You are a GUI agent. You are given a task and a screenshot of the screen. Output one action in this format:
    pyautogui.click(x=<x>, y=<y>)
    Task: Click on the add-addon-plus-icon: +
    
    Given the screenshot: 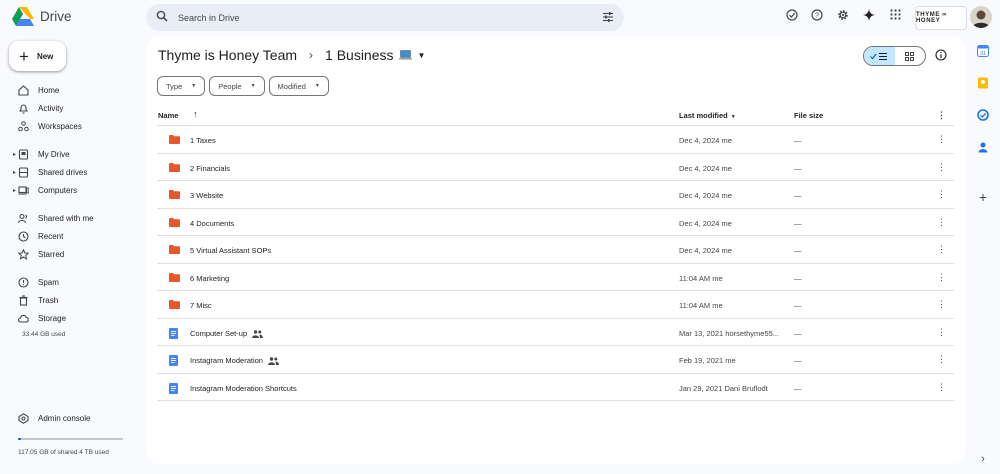 What is the action you would take?
    pyautogui.click(x=983, y=197)
    